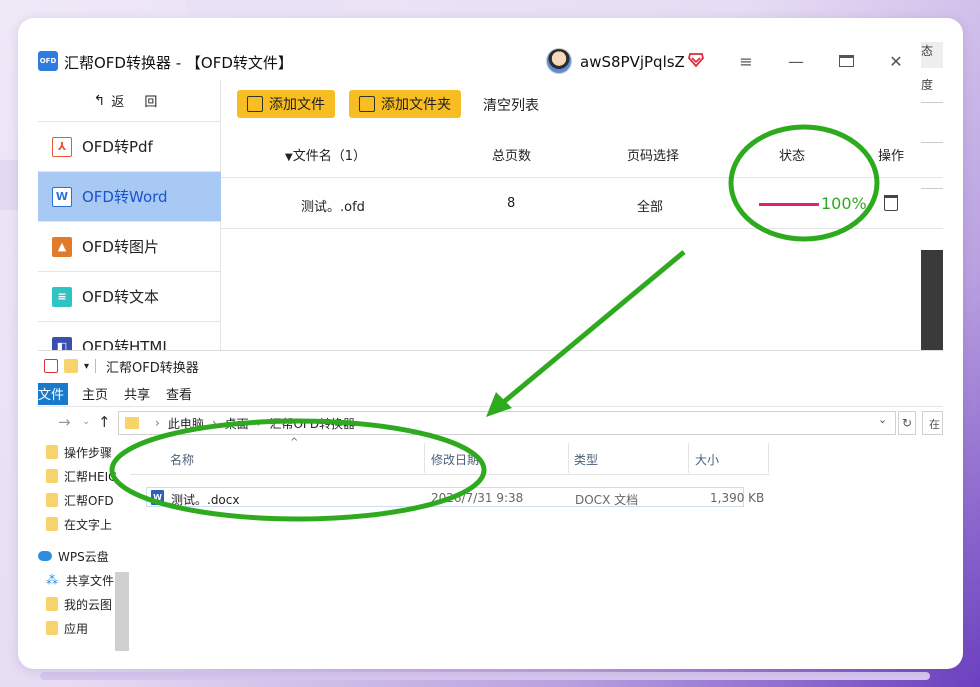 Image resolution: width=980 pixels, height=687 pixels. Describe the element at coordinates (932, 423) in the screenshot. I see `search-input: 在` at that location.